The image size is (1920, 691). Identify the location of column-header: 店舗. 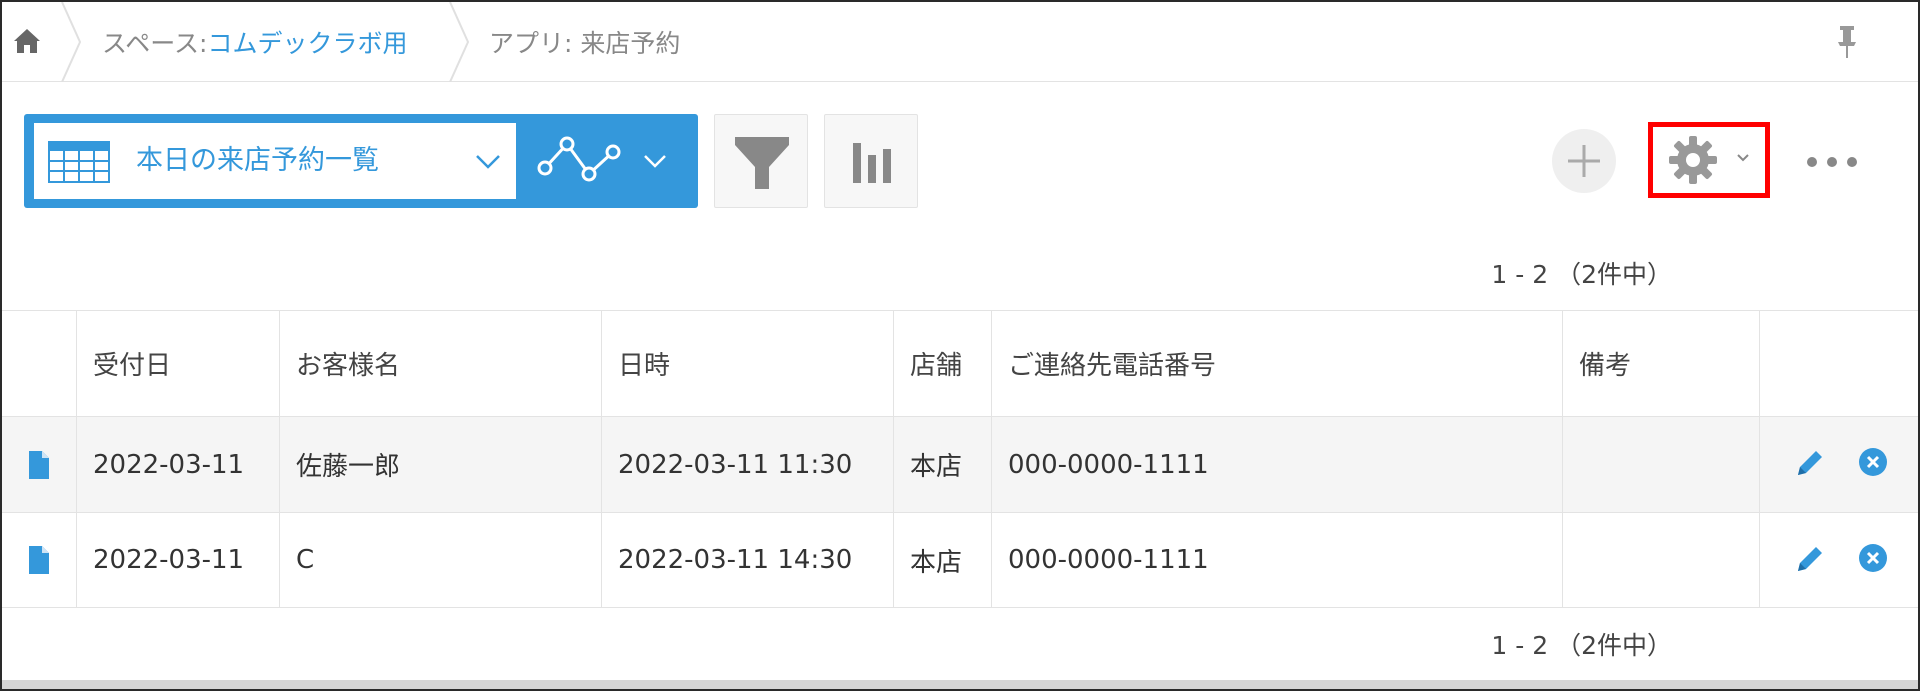
(942, 363).